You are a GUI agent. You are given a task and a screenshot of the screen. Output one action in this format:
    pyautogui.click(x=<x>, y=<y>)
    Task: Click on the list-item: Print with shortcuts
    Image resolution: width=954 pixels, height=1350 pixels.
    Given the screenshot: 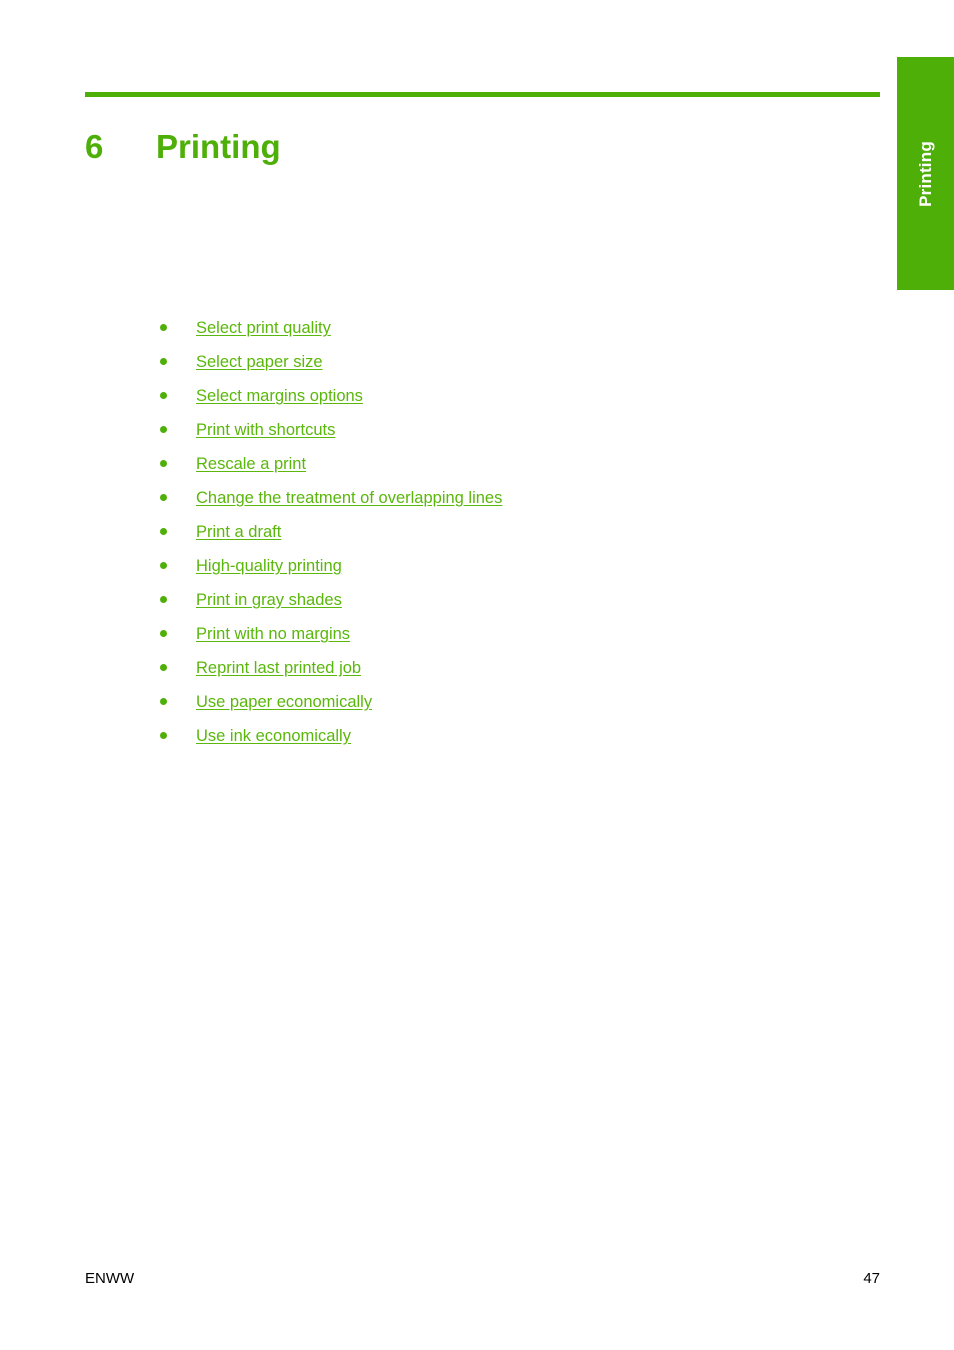 What is the action you would take?
    pyautogui.click(x=485, y=437)
    